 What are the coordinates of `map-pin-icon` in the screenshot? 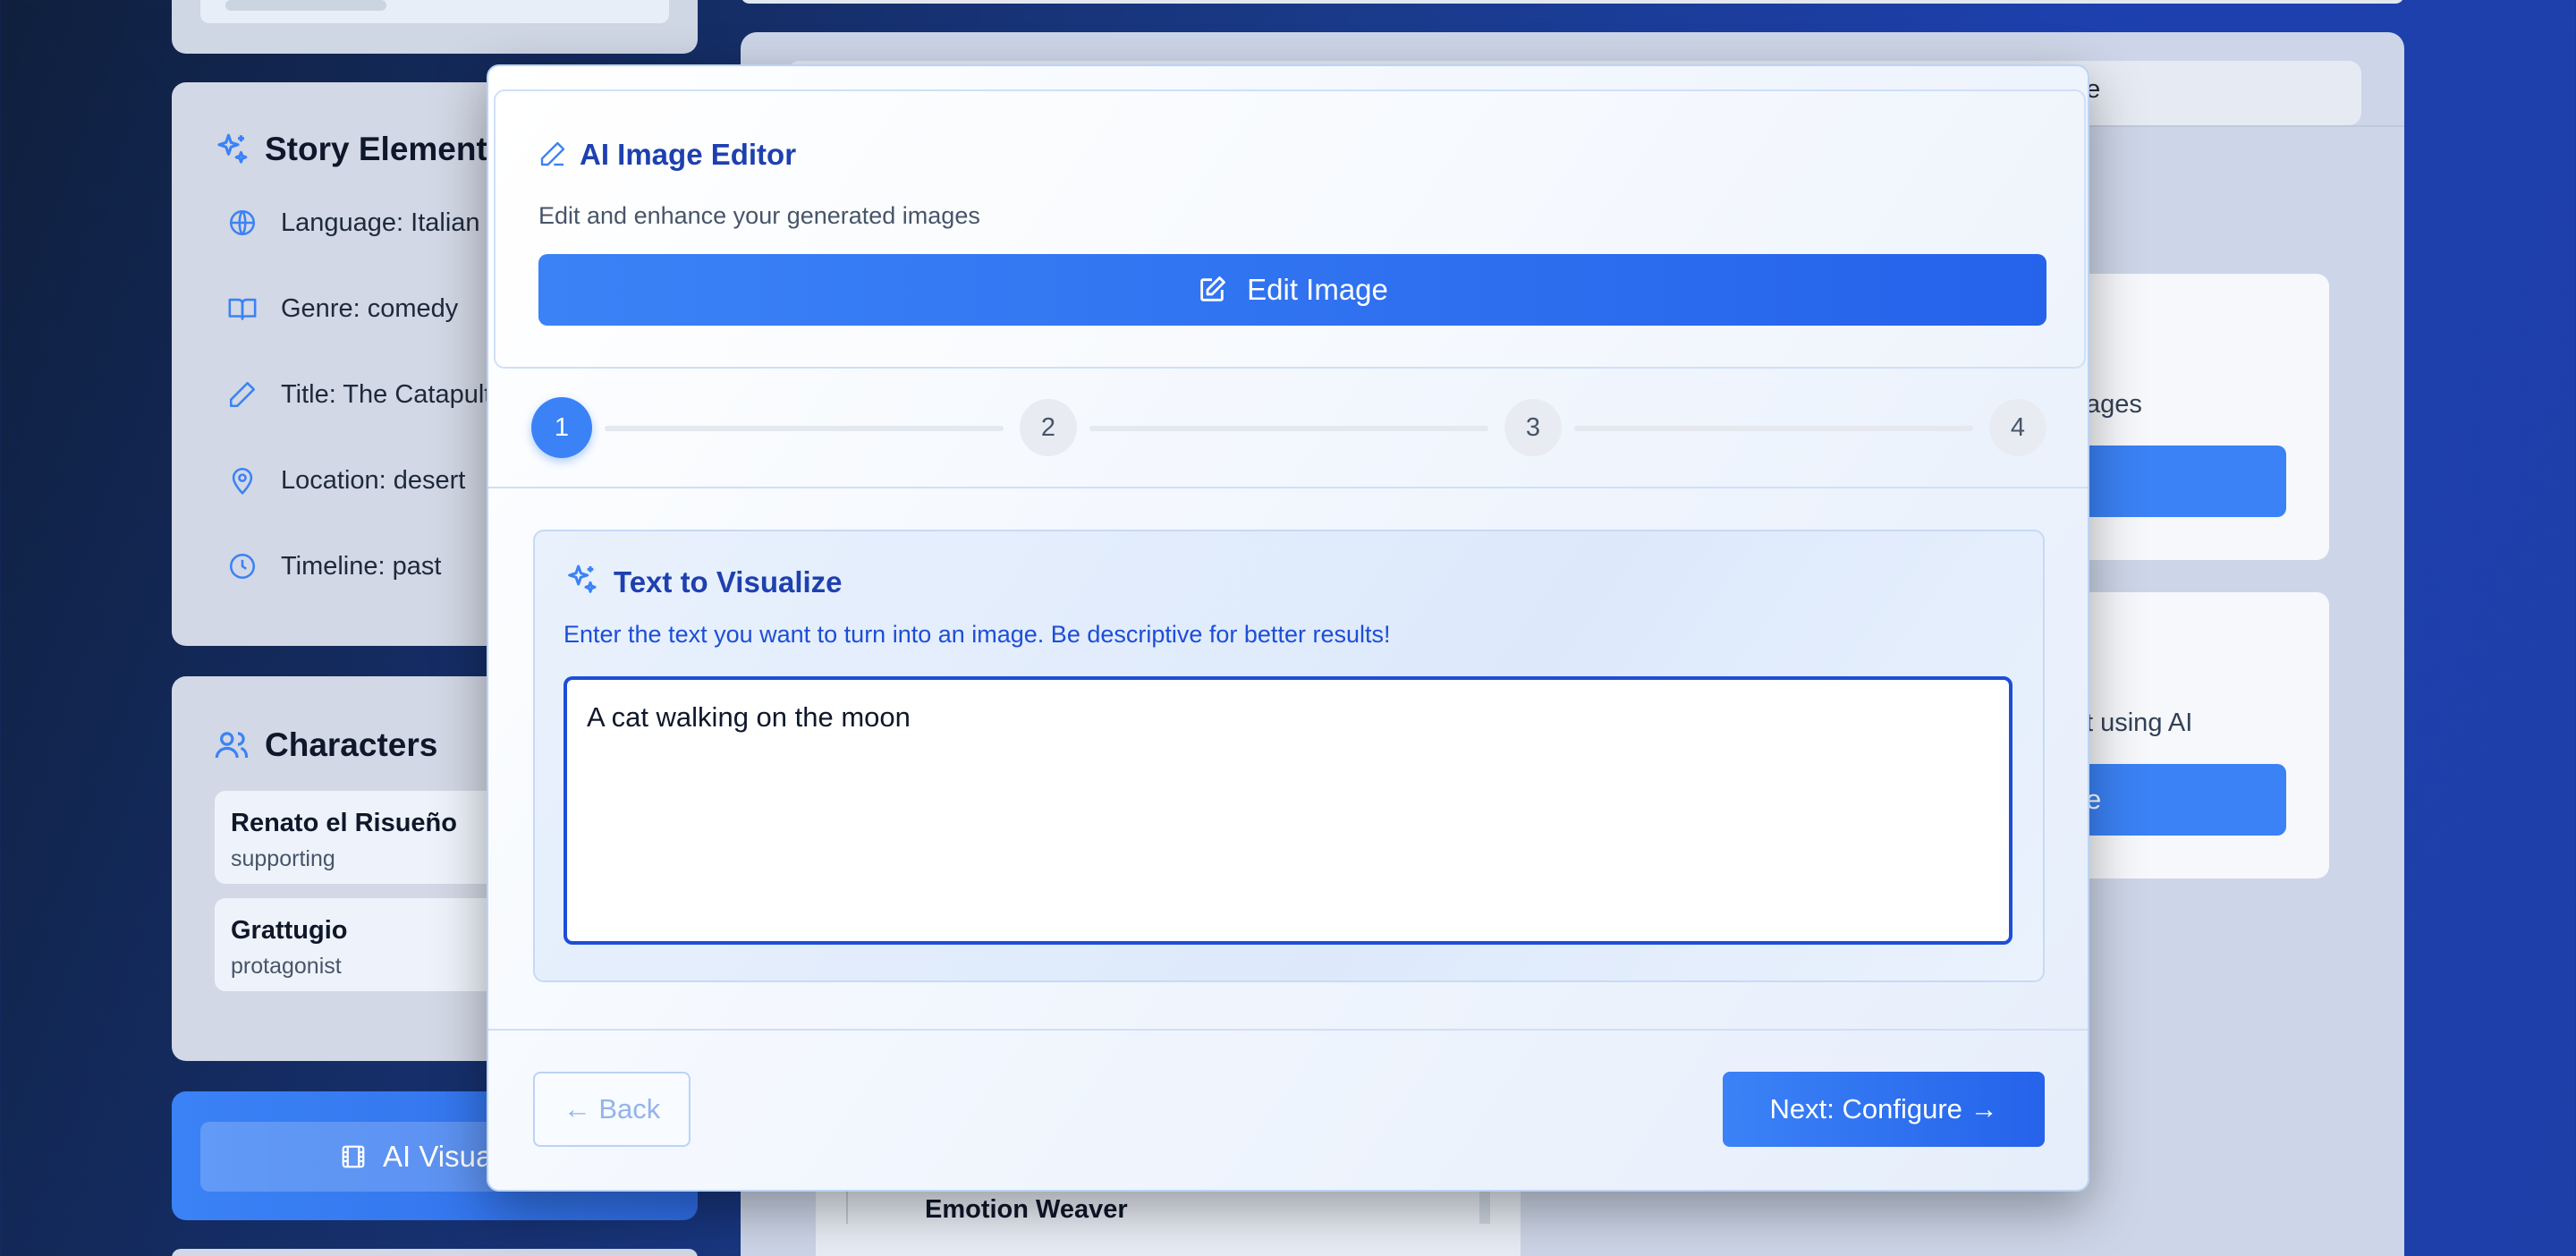 It's located at (242, 481).